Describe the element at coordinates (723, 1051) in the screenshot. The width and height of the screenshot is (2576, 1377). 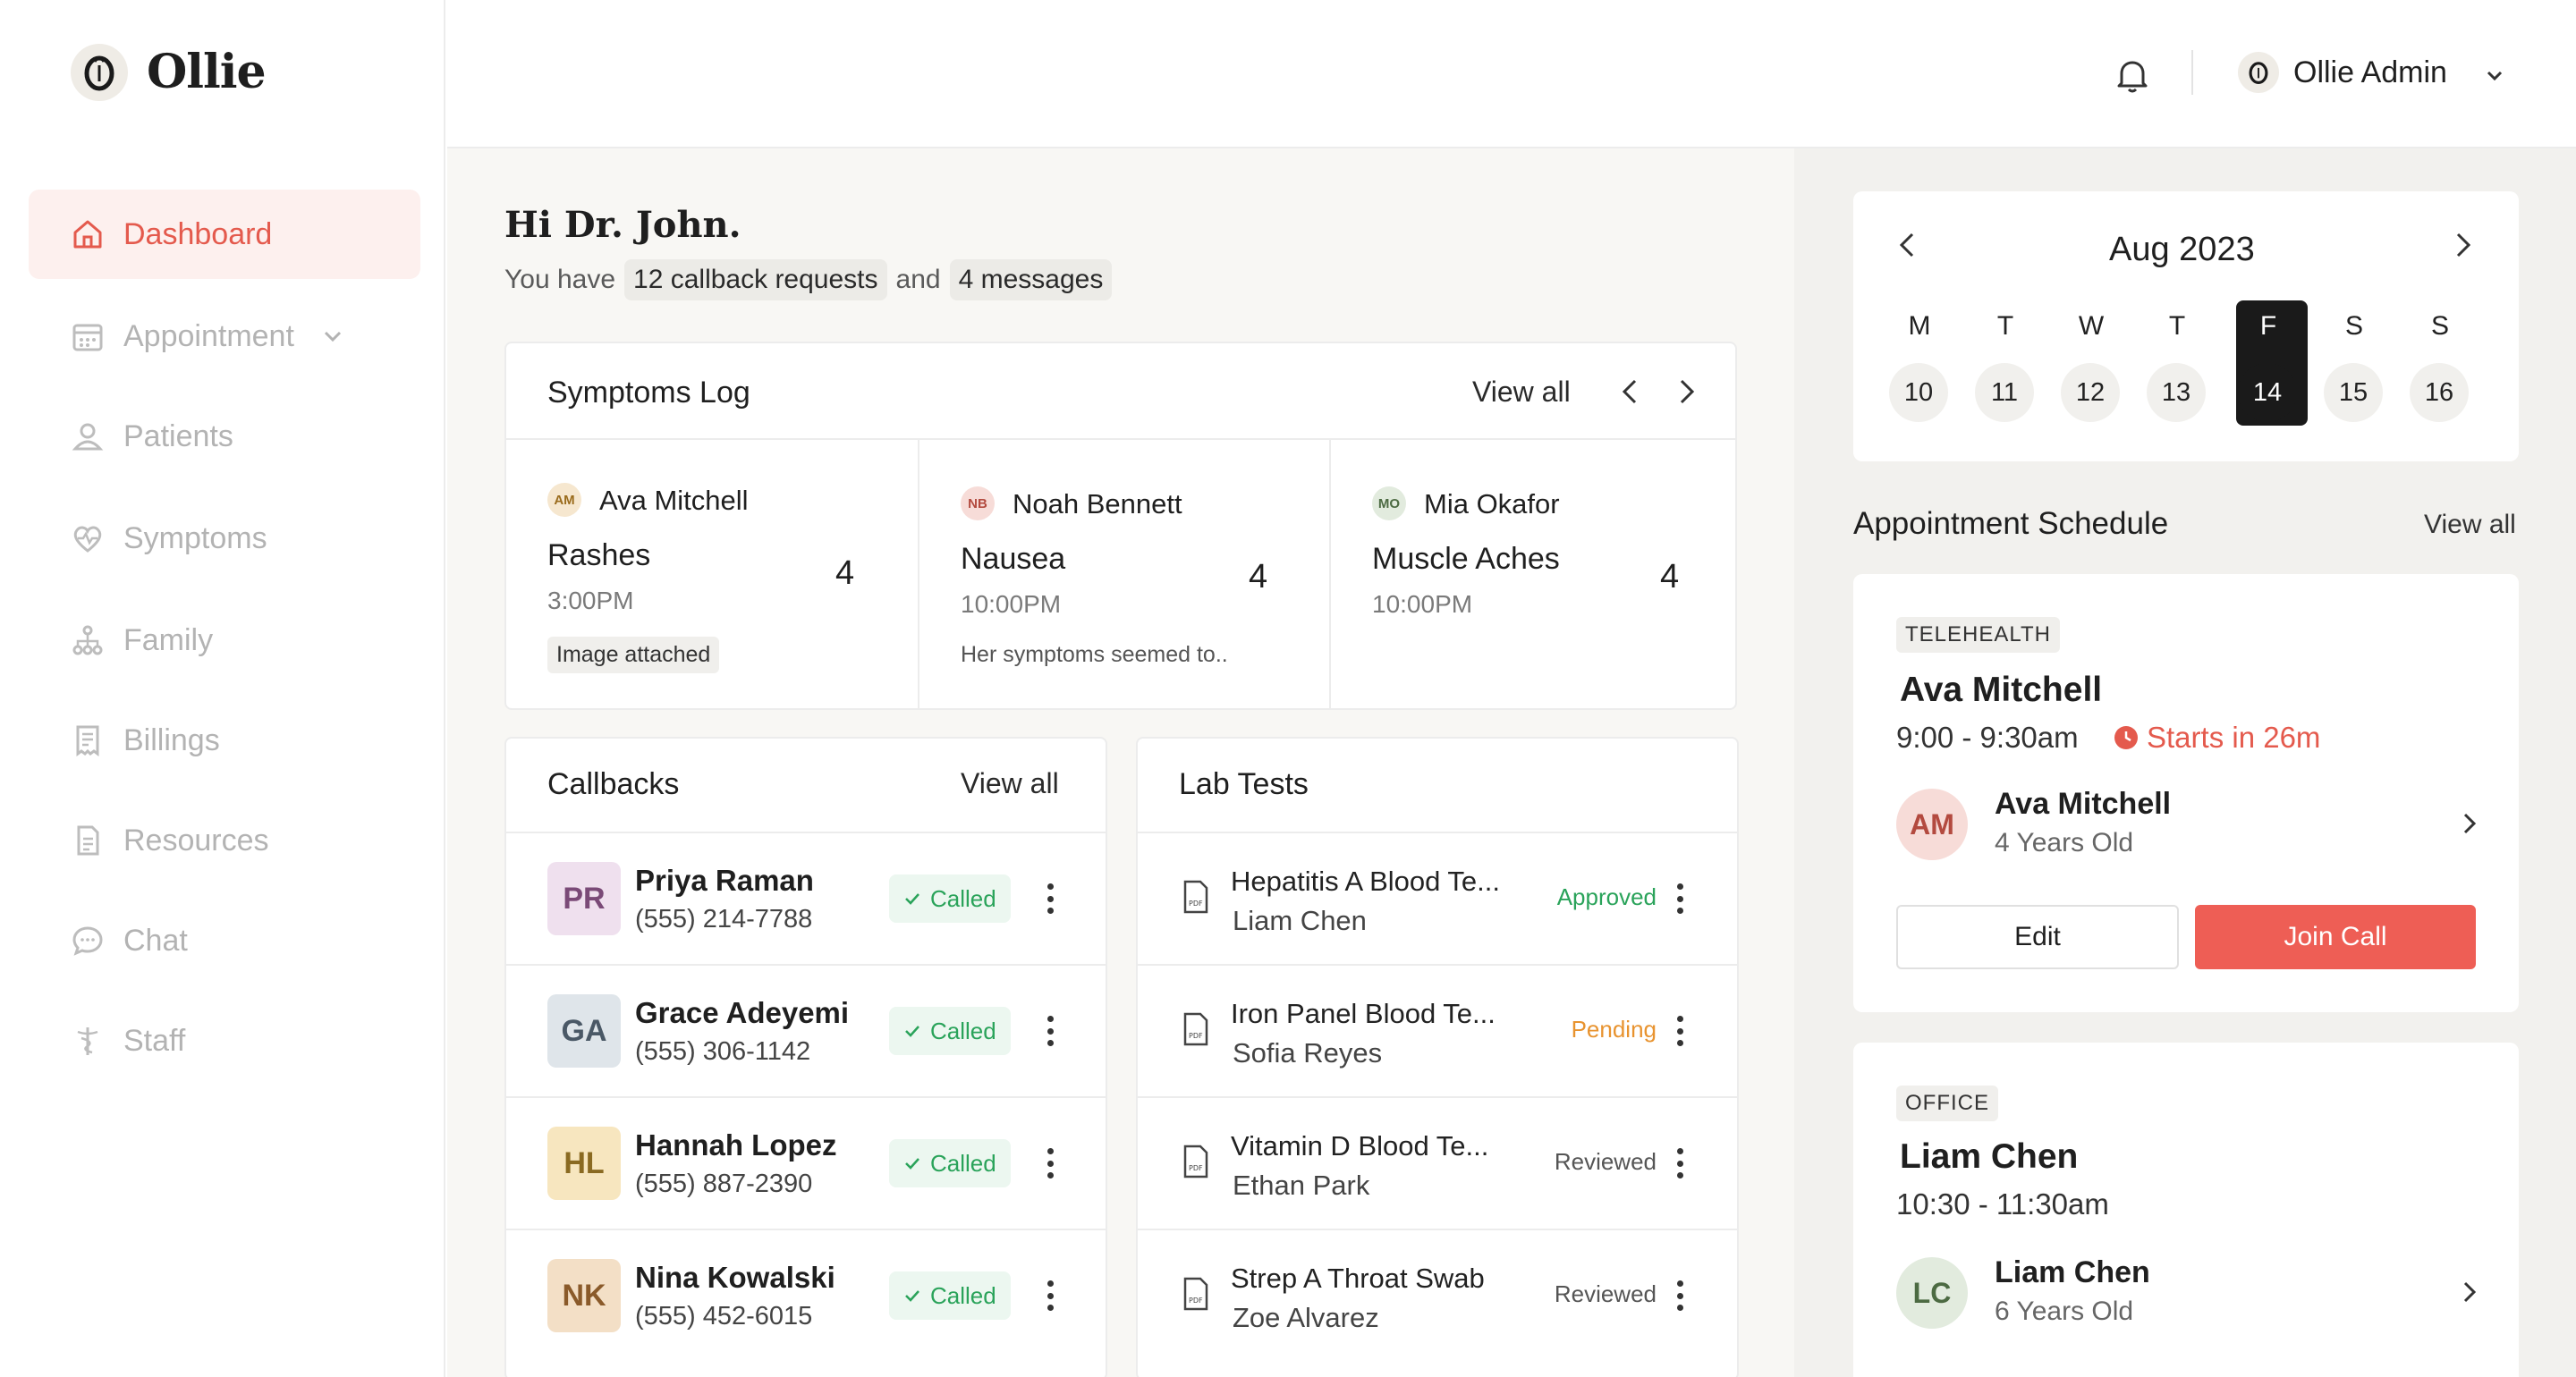
I see `callback-phone: (555) 306-1142` at that location.